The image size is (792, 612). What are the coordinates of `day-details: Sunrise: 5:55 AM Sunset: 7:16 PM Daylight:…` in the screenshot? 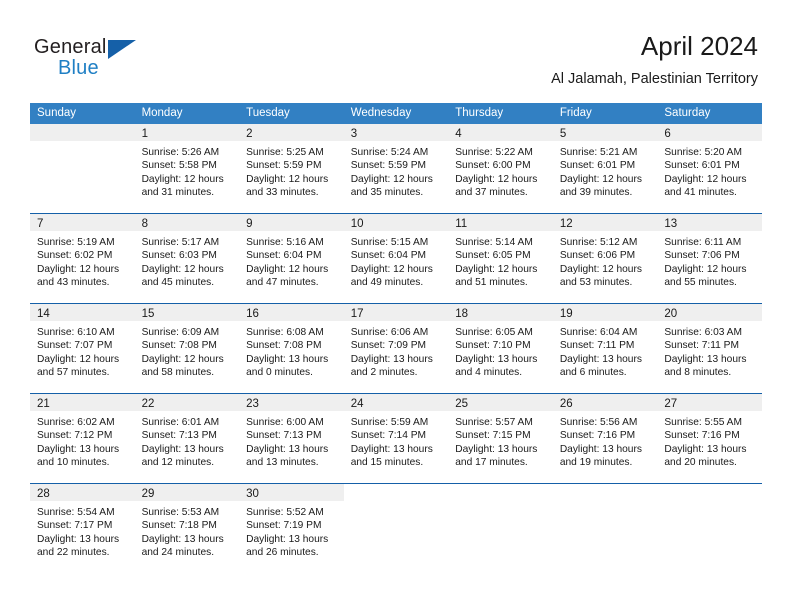 It's located at (709, 440).